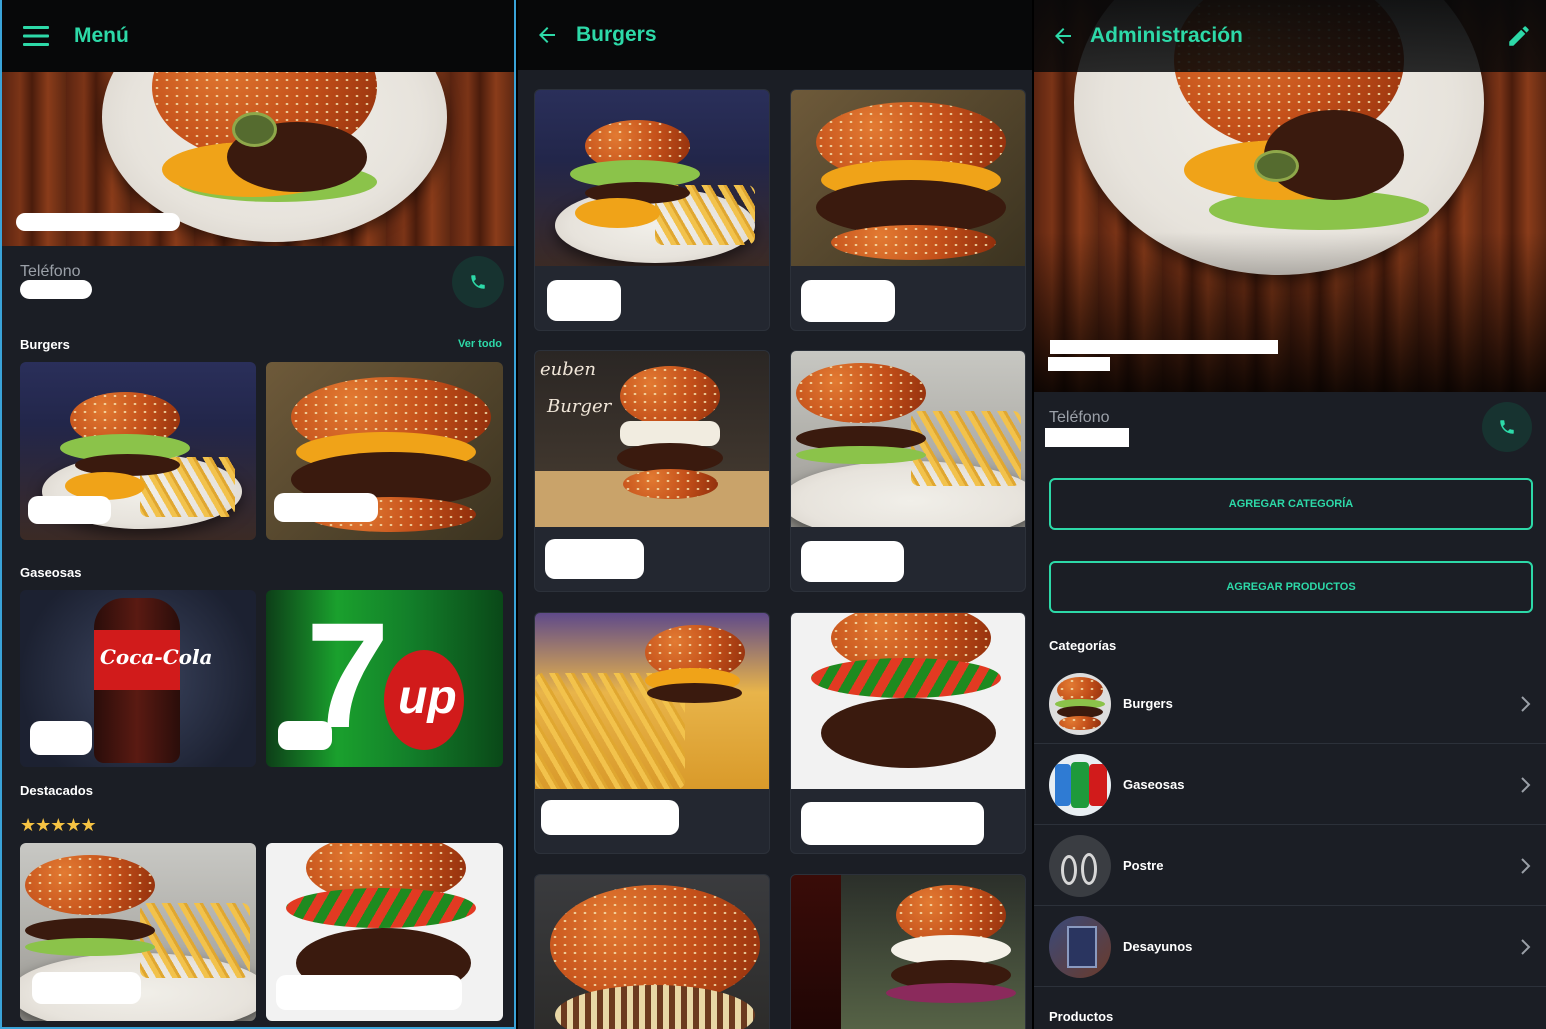 This screenshot has height=1029, width=1546. I want to click on categories-title: Categorías, so click(1083, 645).